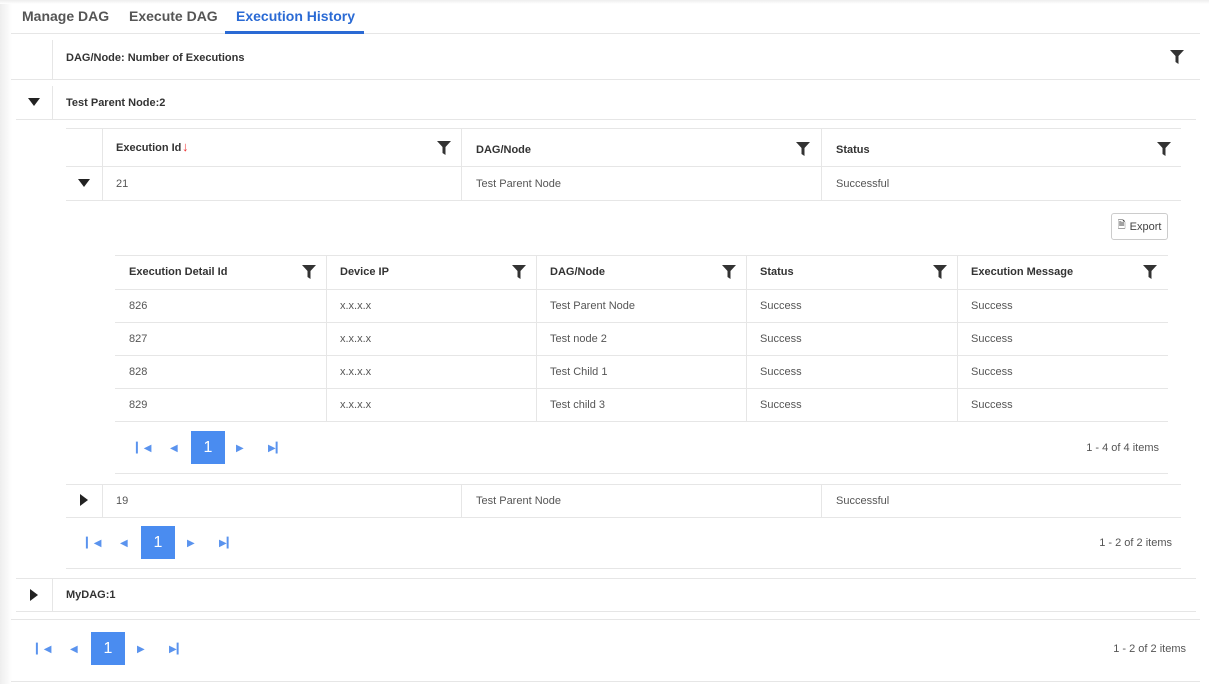 This screenshot has height=684, width=1209. What do you see at coordinates (294, 32) in the screenshot?
I see `active-tab-indicator` at bounding box center [294, 32].